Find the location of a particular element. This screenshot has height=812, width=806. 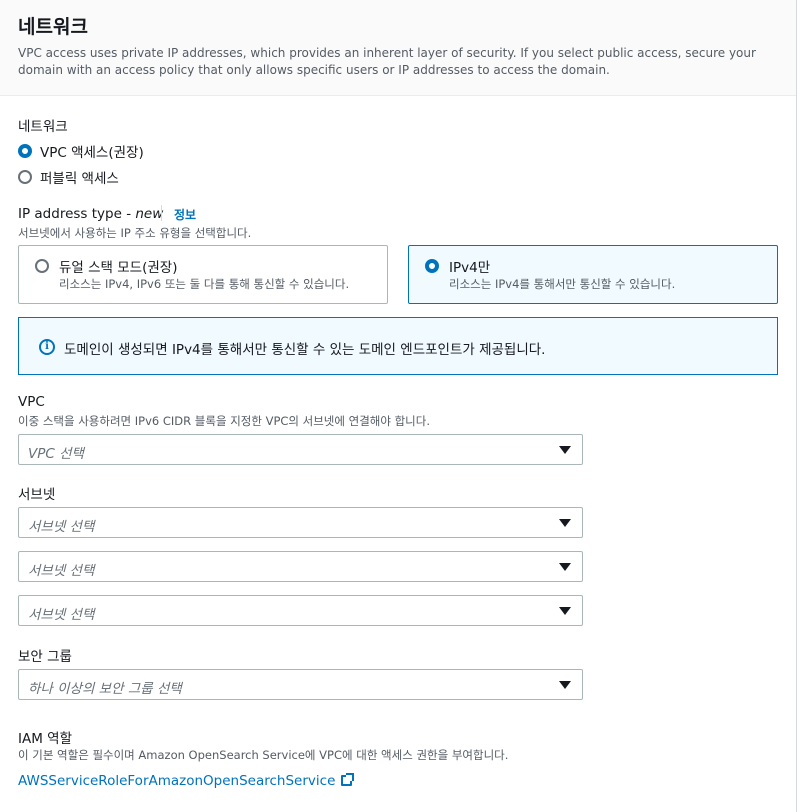

security-group-placeholder: 하나 이상의 보안 그룹 선택 is located at coordinates (105, 689).